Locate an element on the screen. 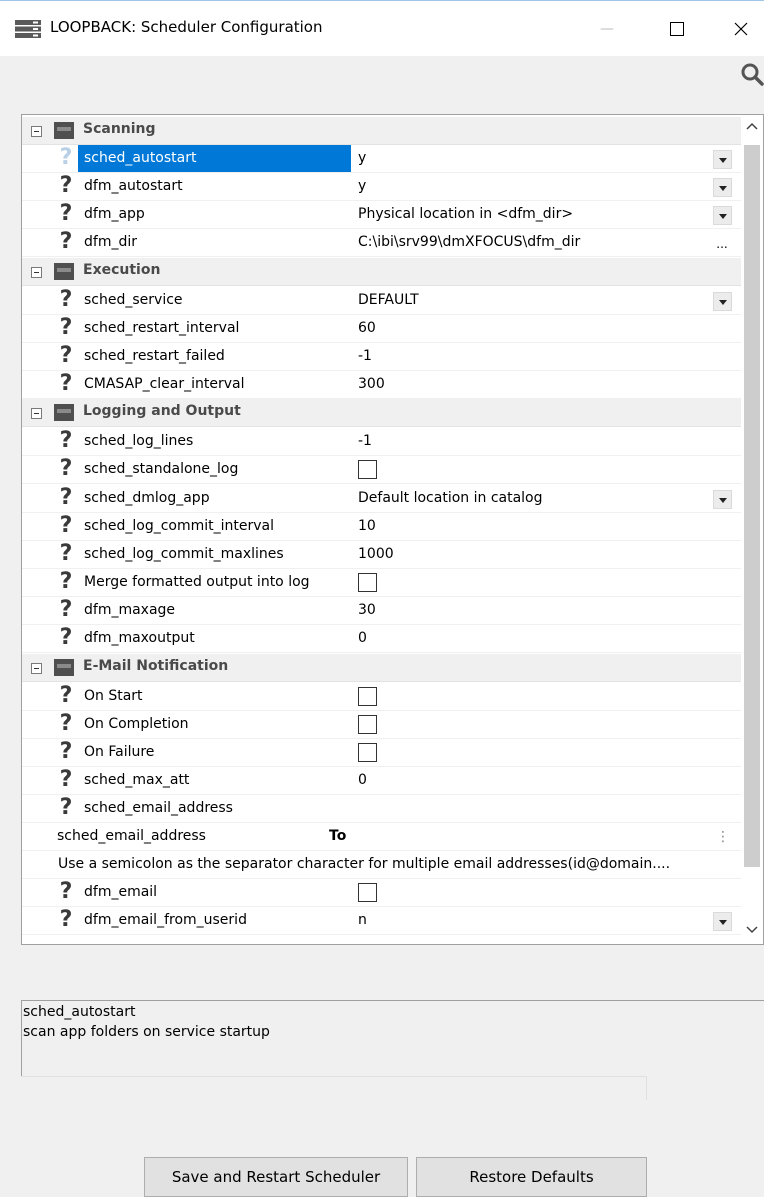  property-row-dfm-maxoutput: ? dfm_maxoutput 0 is located at coordinates (382, 639).